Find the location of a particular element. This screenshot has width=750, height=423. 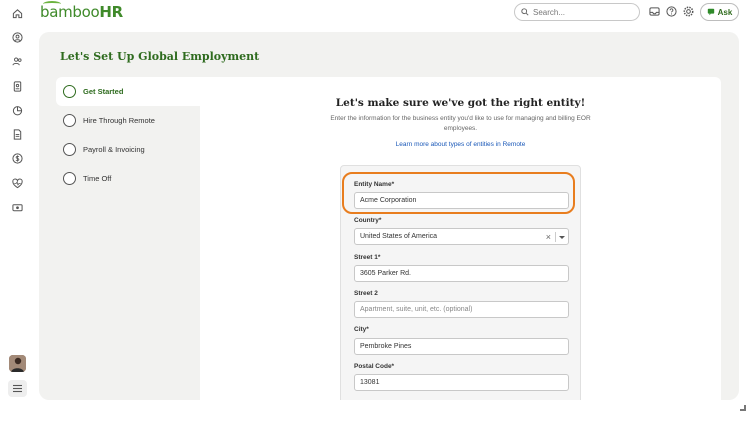

user-avatar is located at coordinates (17, 363).